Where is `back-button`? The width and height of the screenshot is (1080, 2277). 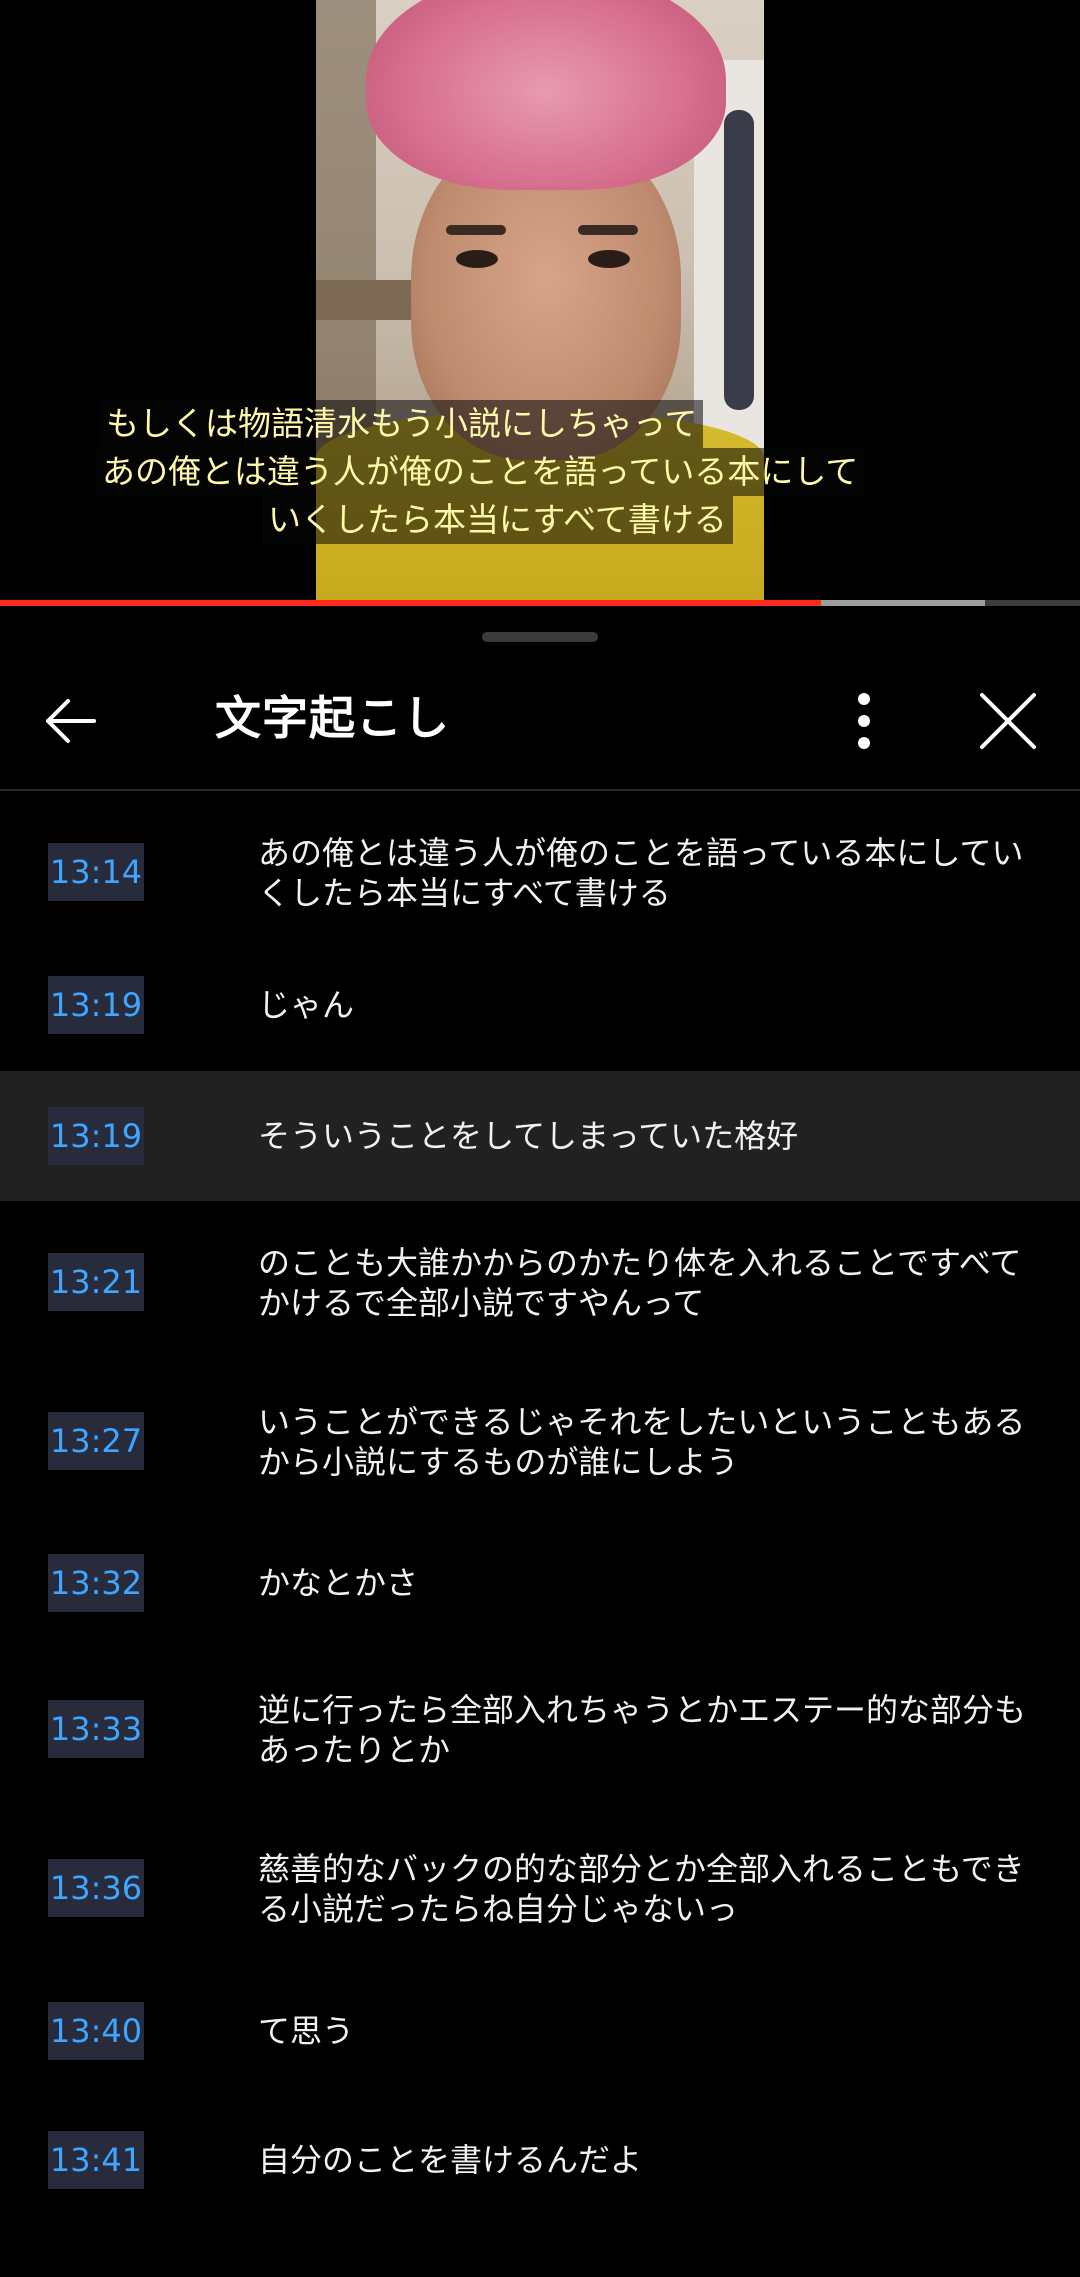 back-button is located at coordinates (74, 721).